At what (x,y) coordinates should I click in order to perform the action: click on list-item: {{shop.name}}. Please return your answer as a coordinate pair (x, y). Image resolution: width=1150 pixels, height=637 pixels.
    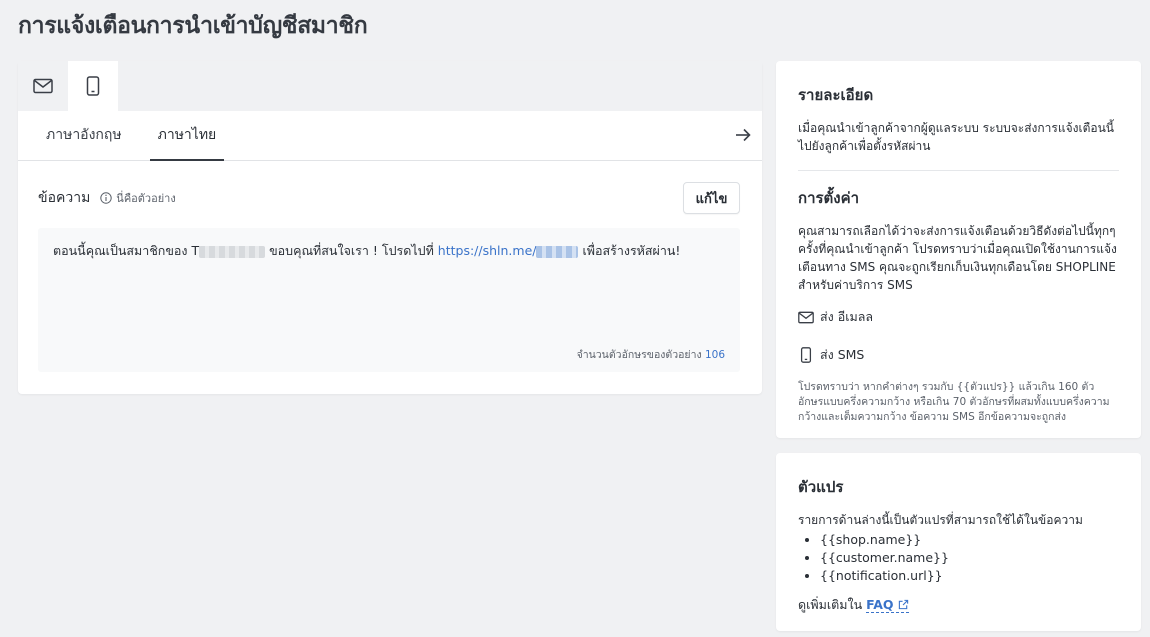
    Looking at the image, I should click on (969, 540).